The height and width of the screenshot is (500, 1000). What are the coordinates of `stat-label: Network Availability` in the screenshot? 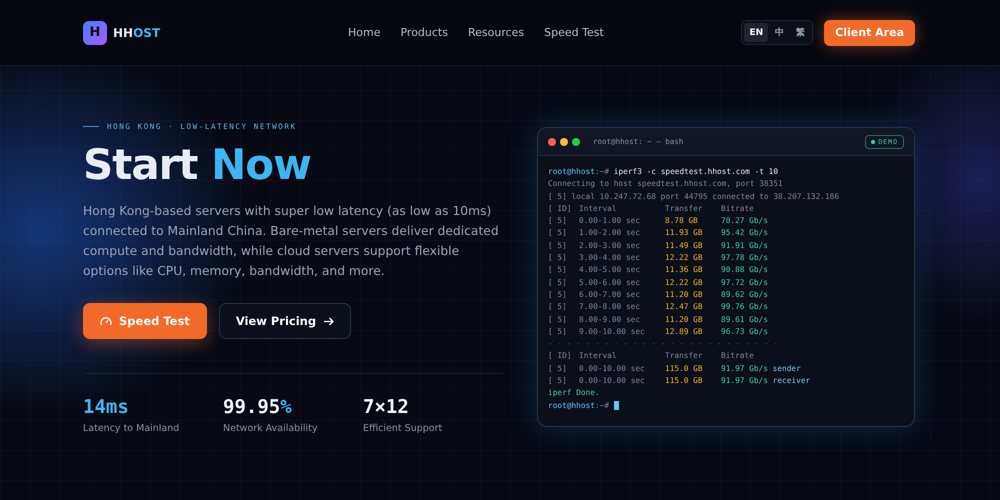 It's located at (270, 428).